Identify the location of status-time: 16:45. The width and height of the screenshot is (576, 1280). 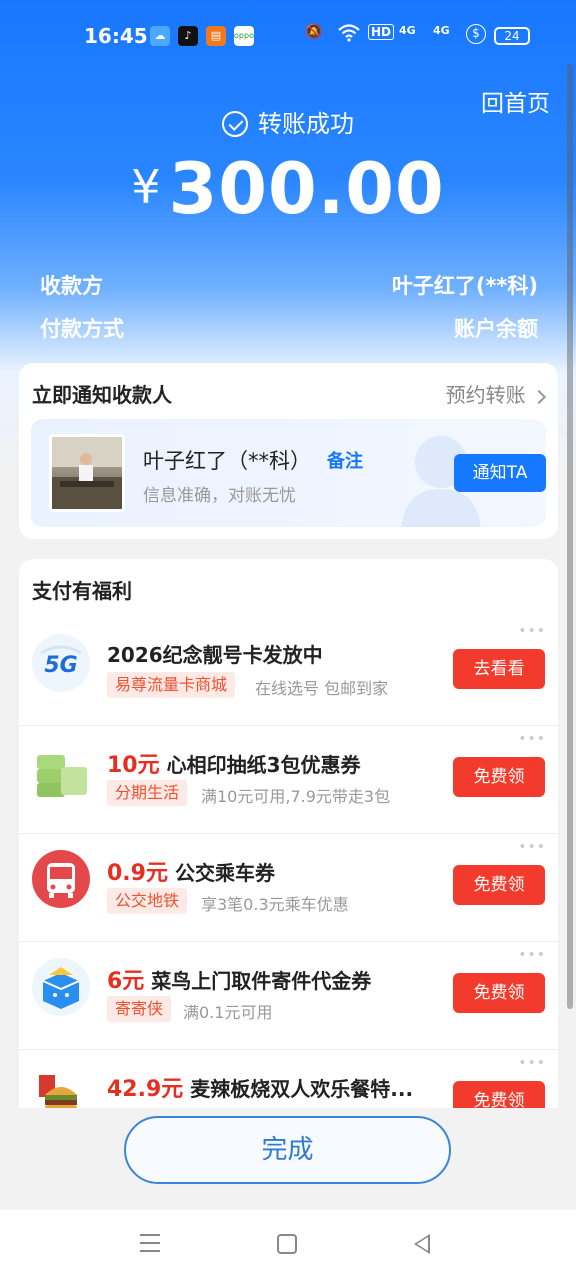
(116, 36).